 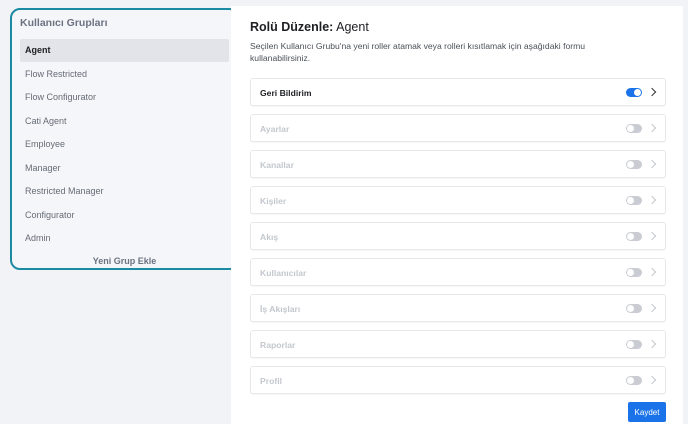 What do you see at coordinates (124, 97) in the screenshot?
I see `group-item-flow-configurator: Flow Configurator` at bounding box center [124, 97].